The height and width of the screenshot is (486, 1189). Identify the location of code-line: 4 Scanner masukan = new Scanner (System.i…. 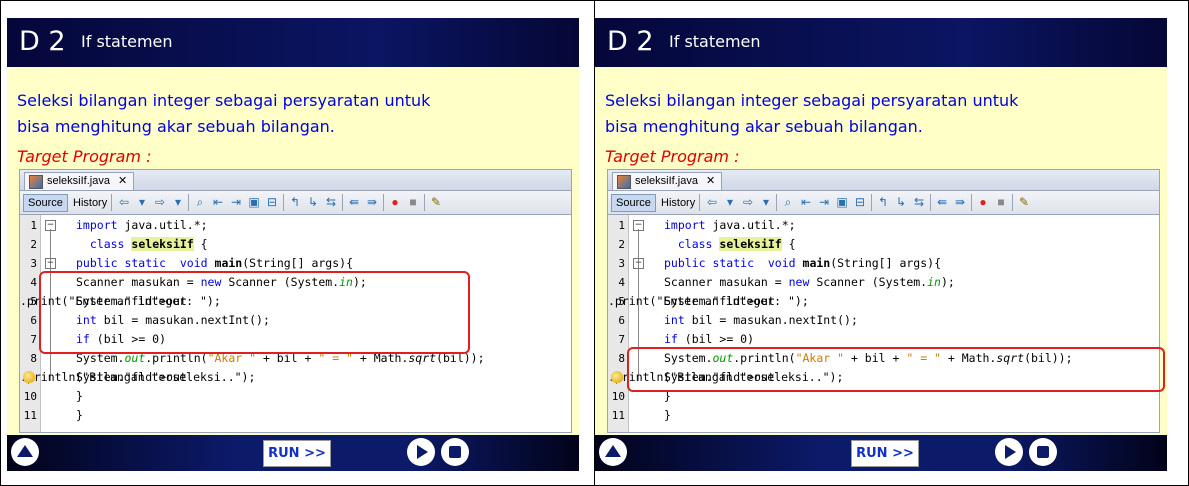
(883, 282).